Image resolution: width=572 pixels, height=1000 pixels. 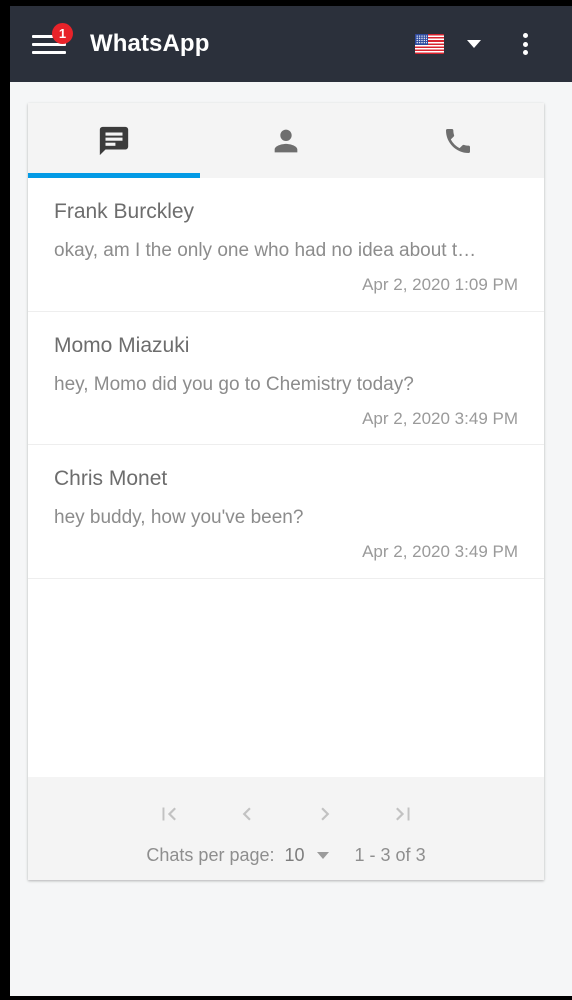 I want to click on us-flag-icon, so click(x=429, y=44).